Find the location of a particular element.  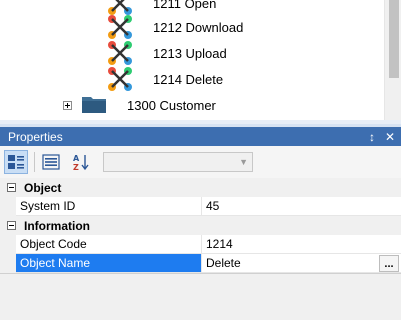

property-name: Object Name is located at coordinates (109, 263).